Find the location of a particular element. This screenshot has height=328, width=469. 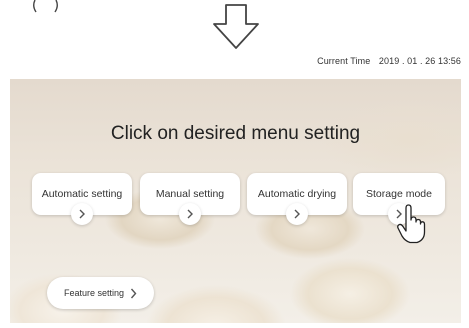

current-time: Current Time 2019 . 01 . 26 13:56 is located at coordinates (389, 61).